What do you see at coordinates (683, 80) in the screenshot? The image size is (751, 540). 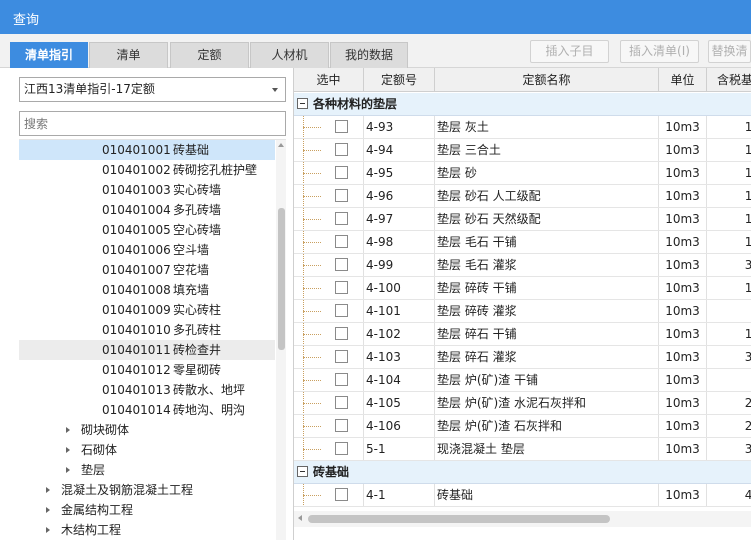 I see `col-unit-header: 单位` at bounding box center [683, 80].